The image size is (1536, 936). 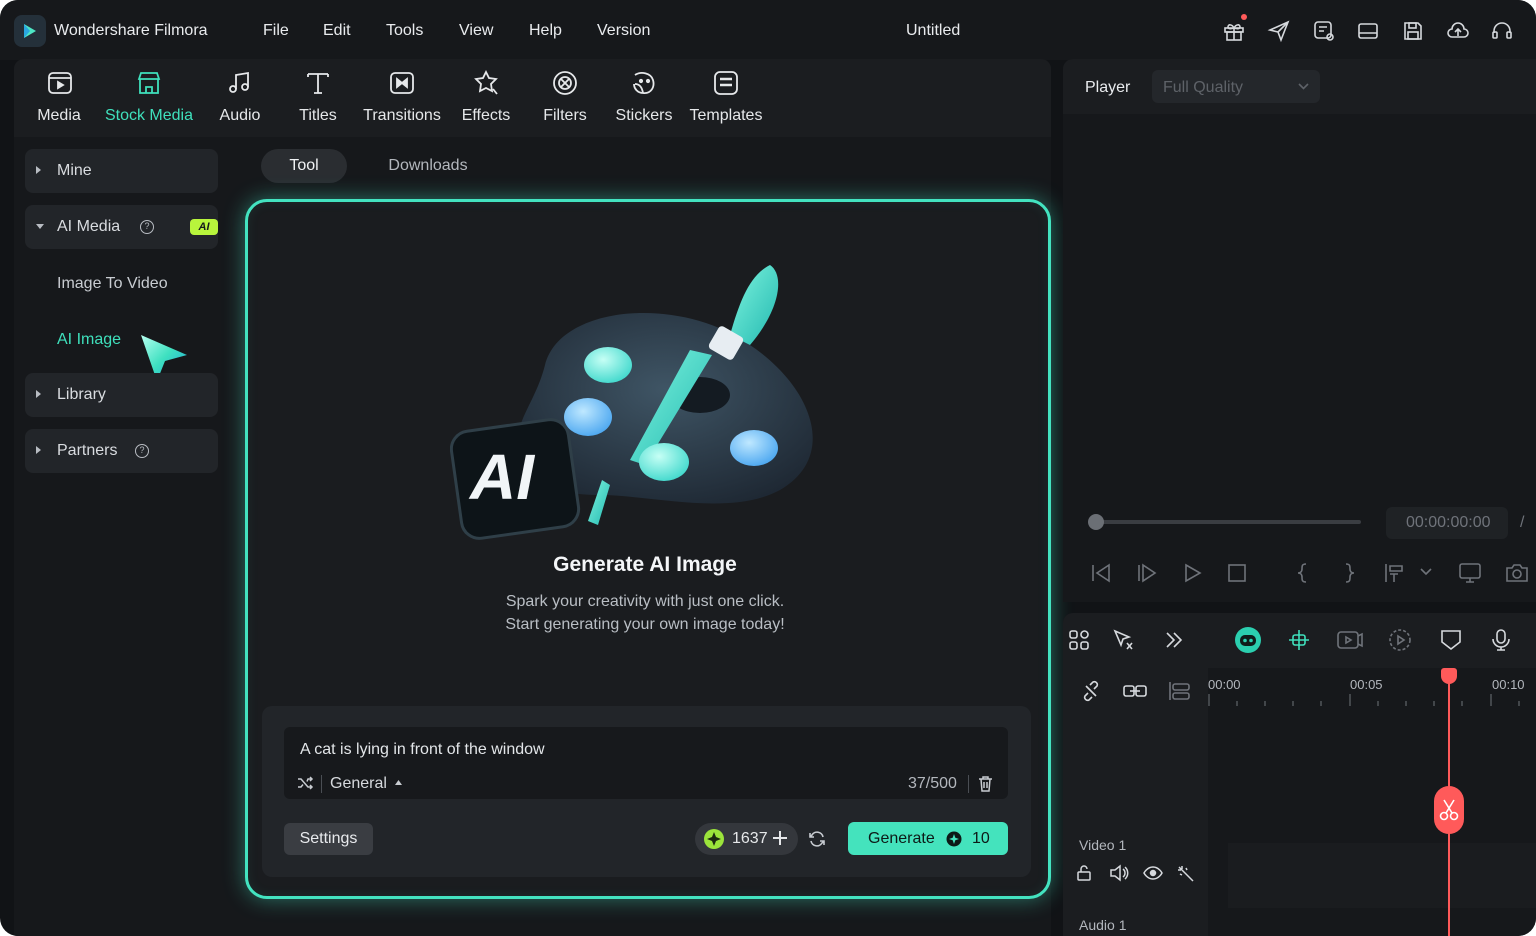 What do you see at coordinates (623, 31) in the screenshot?
I see `menu-version: Version` at bounding box center [623, 31].